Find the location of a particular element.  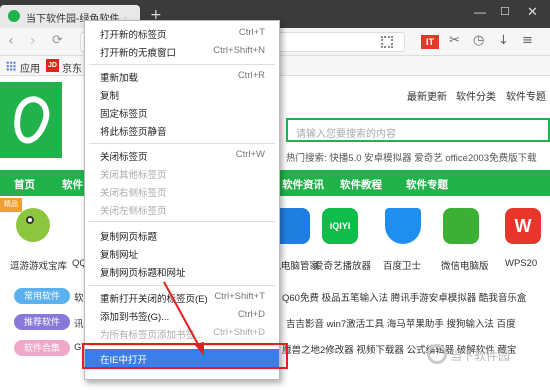

search-placeholder: 请输入您要搜索的内容 is located at coordinates (346, 134).